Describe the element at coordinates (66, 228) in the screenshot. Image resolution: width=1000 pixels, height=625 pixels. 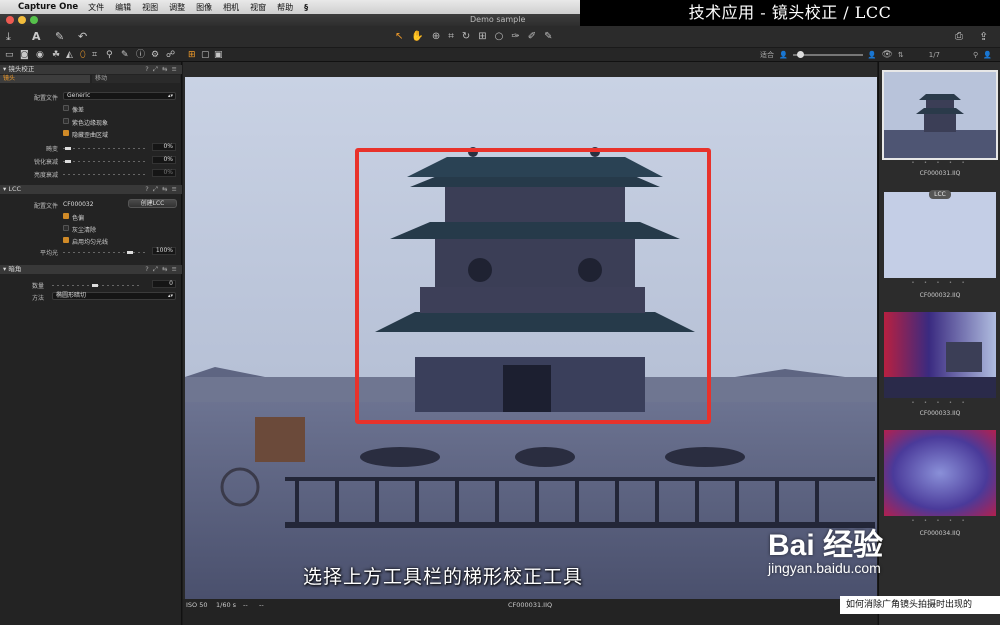
I see `dust-removal-checkbox` at that location.